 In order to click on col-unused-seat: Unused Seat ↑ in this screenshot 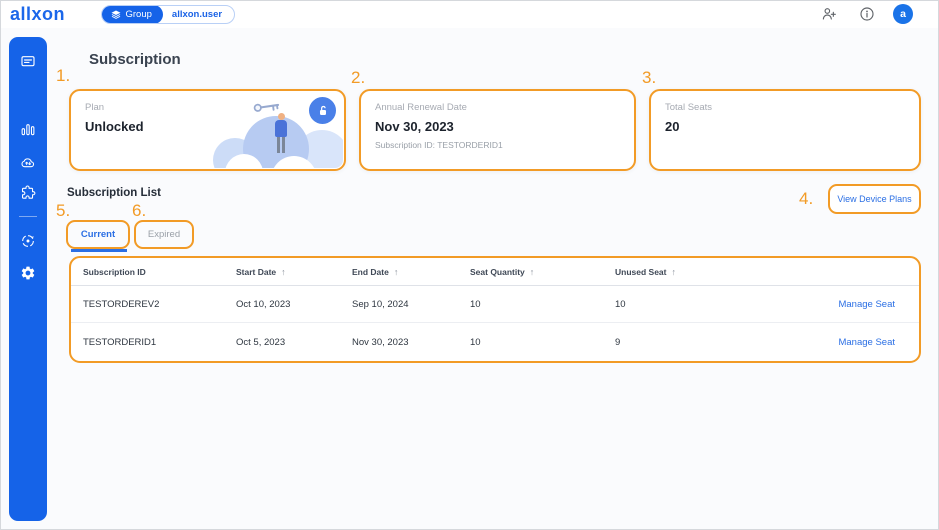, I will do `click(678, 272)`.